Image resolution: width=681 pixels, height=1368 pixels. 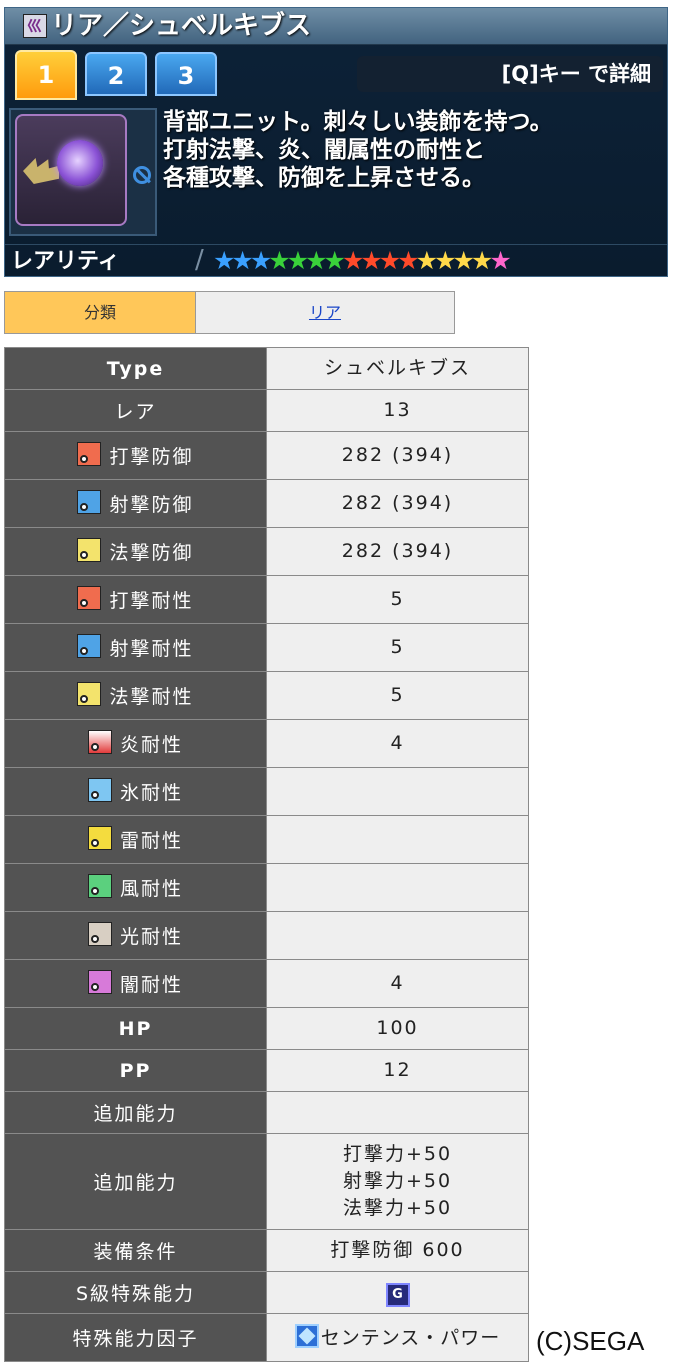 I want to click on table-row: 炎耐性 4, so click(x=266, y=743).